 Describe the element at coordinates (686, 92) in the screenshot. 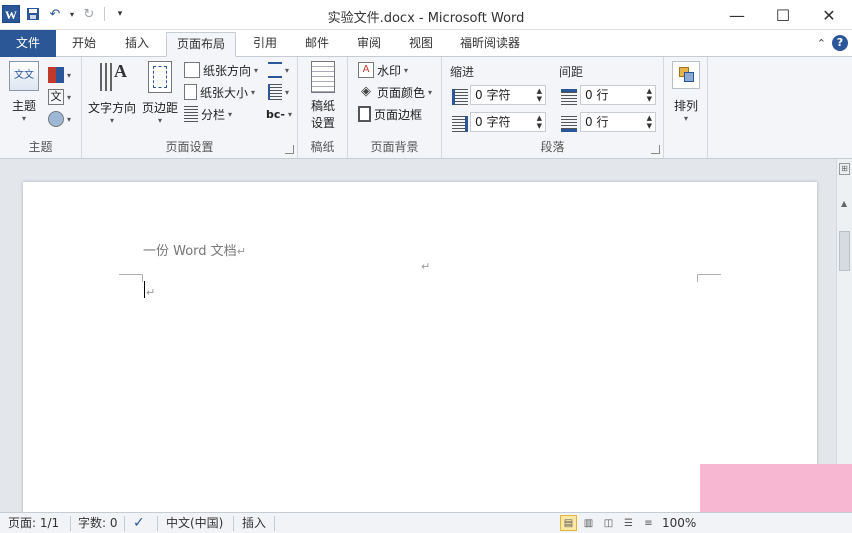

I see `arrange-button: 排列 ▾` at that location.